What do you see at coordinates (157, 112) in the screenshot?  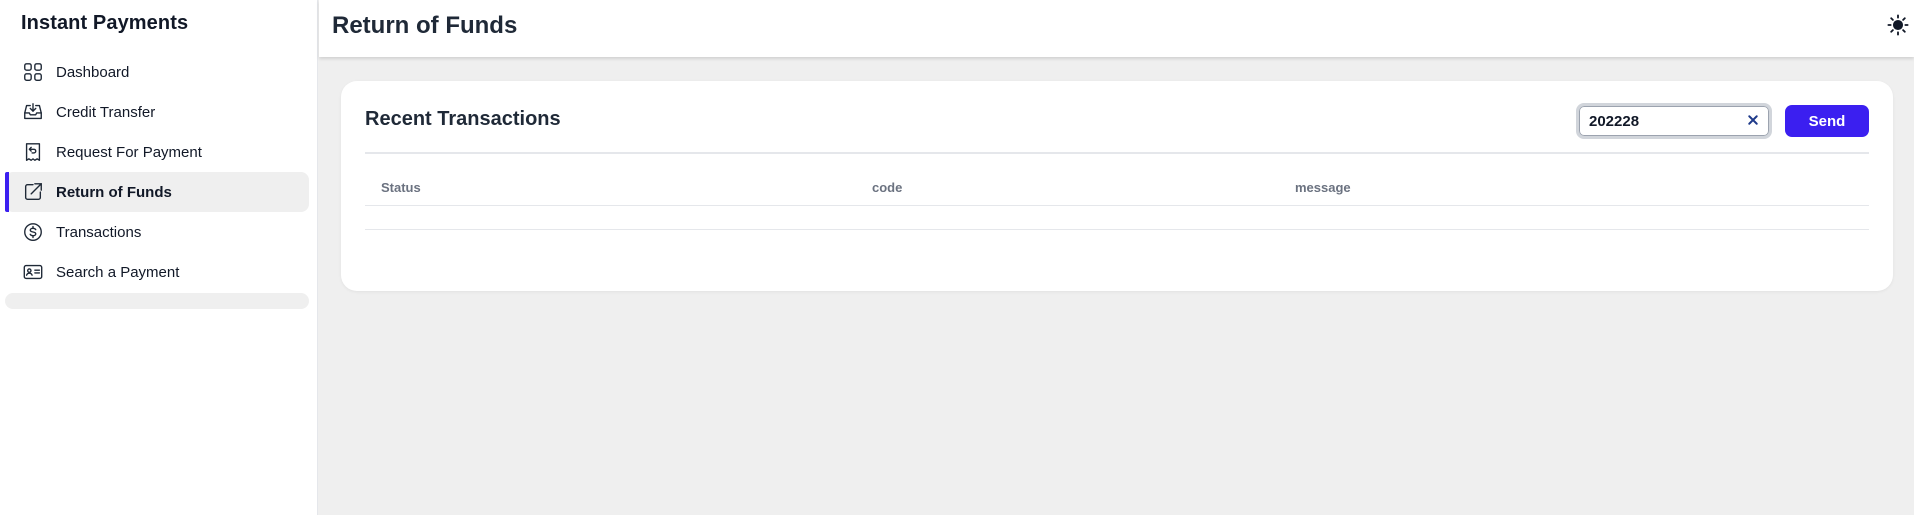 I see `sidebar-item-credit-transfer: Credit Transfer` at bounding box center [157, 112].